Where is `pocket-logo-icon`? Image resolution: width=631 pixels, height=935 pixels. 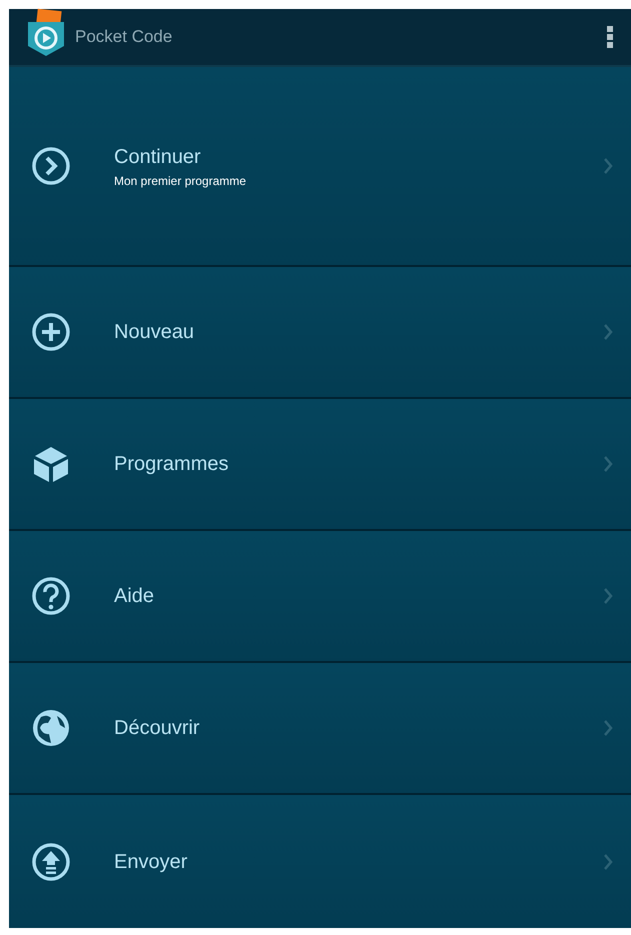
pocket-logo-icon is located at coordinates (46, 33).